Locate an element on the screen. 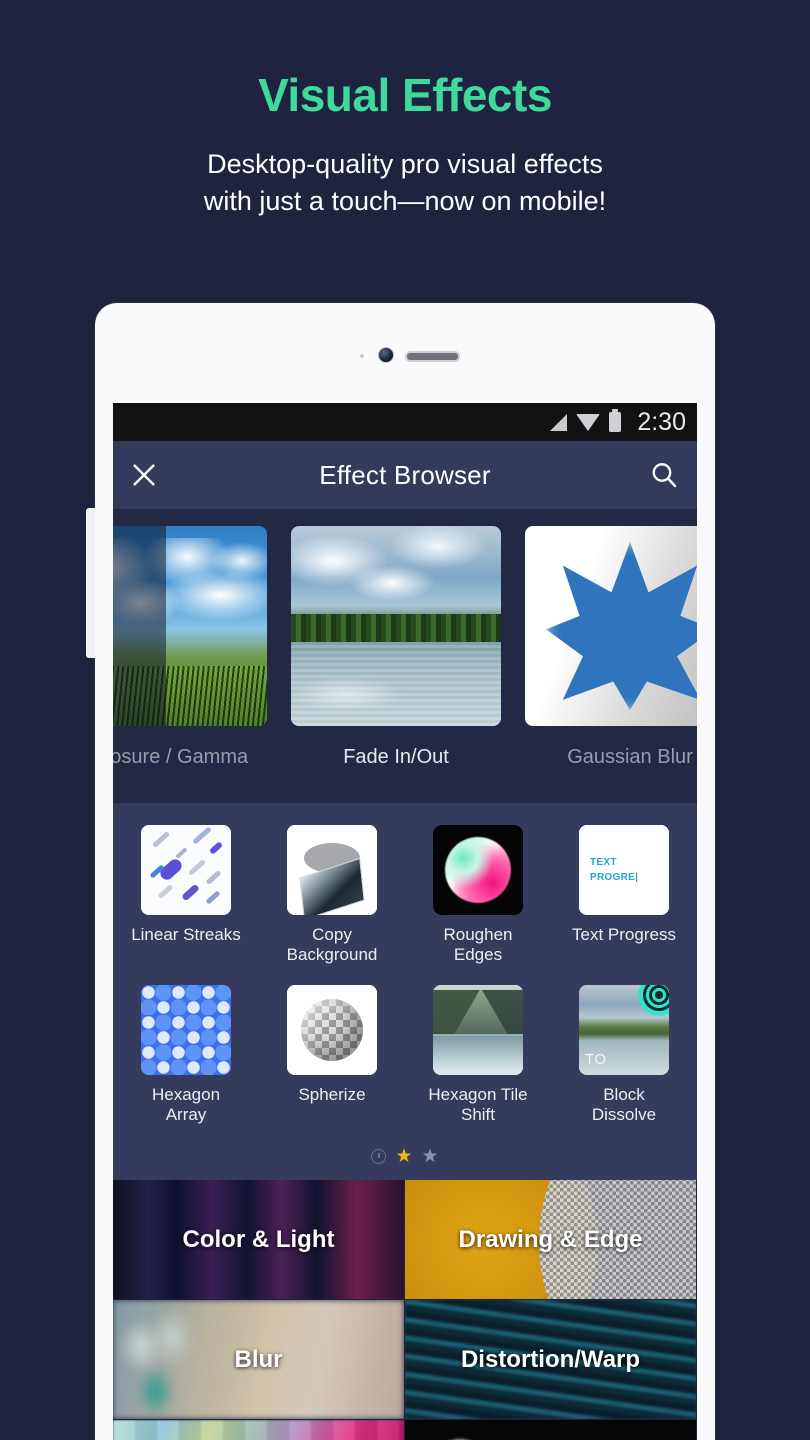  front-camera-icon is located at coordinates (386, 355).